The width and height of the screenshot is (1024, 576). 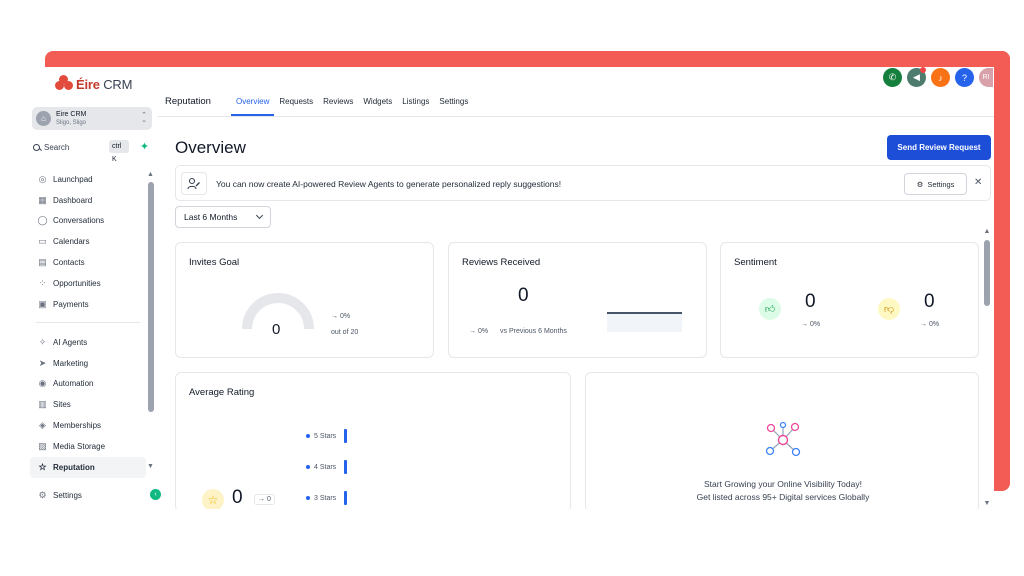 I want to click on sidebar-item-label: Contacts, so click(x=69, y=263).